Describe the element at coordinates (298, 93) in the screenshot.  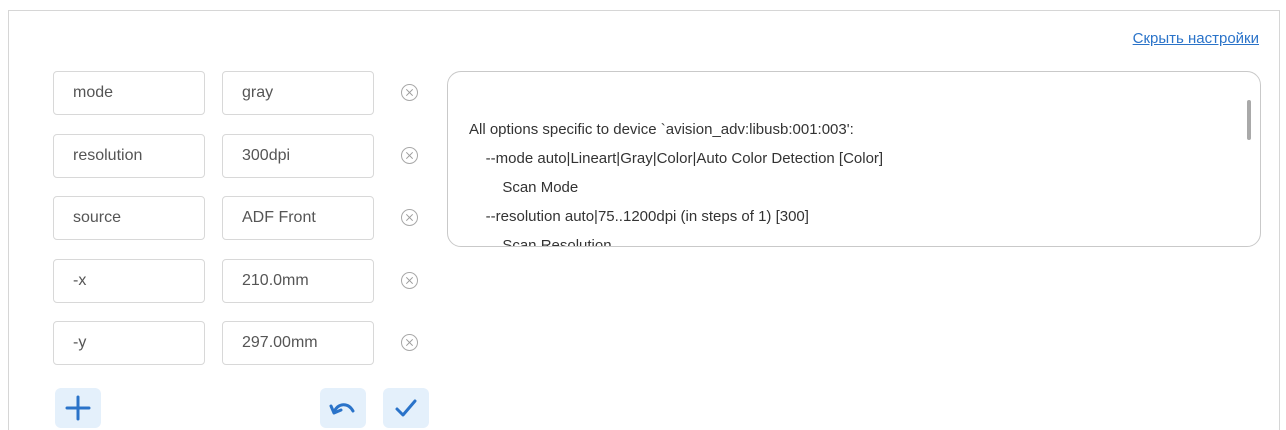
I see `option-value-field: gray` at that location.